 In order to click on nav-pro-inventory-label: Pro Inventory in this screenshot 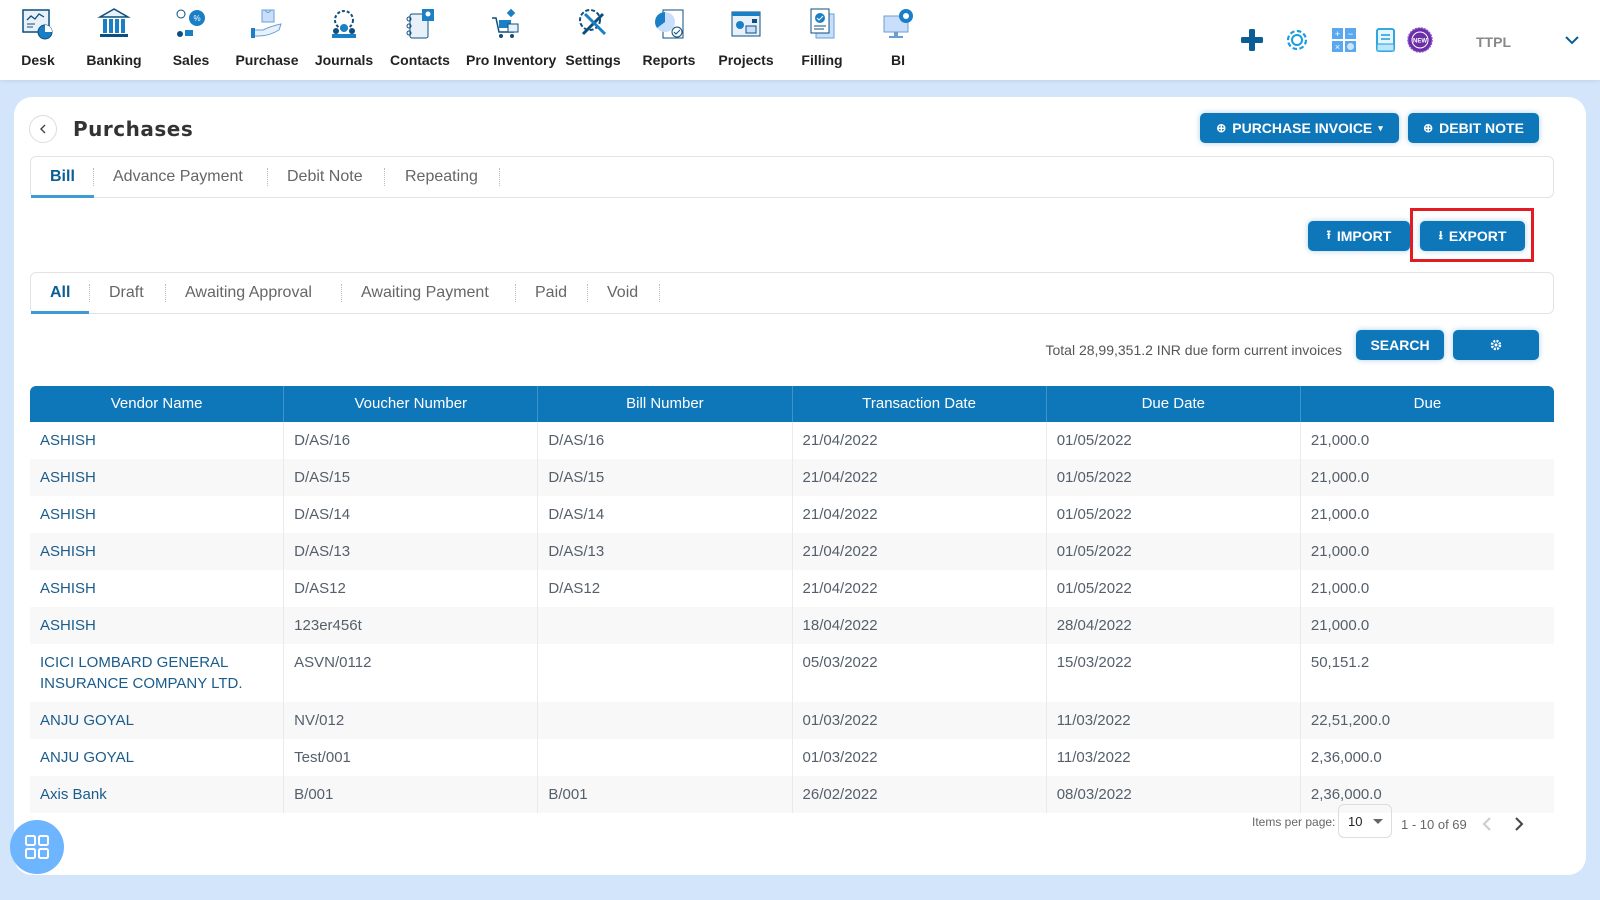, I will do `click(511, 60)`.